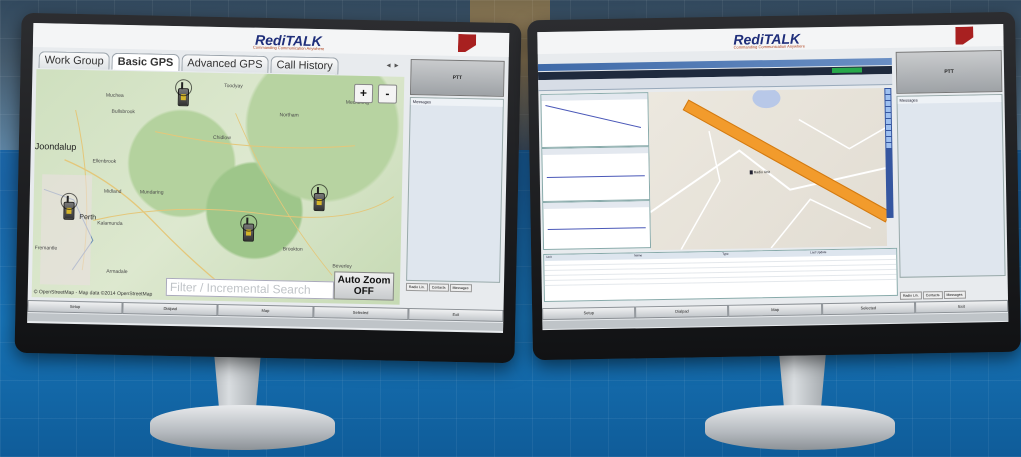 This screenshot has width=1021, height=457. I want to click on map-place-label: Fremantle, so click(46, 248).